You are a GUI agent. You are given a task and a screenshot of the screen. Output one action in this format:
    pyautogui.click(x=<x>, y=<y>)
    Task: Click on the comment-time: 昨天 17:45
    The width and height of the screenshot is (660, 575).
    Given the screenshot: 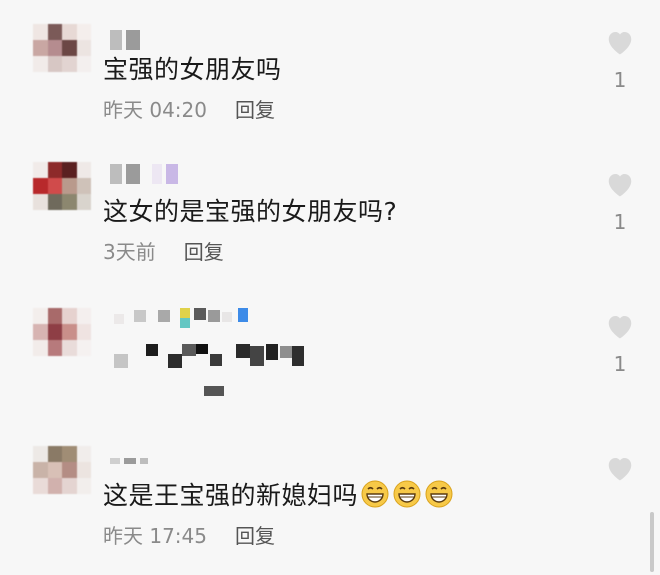 What is the action you would take?
    pyautogui.click(x=155, y=536)
    